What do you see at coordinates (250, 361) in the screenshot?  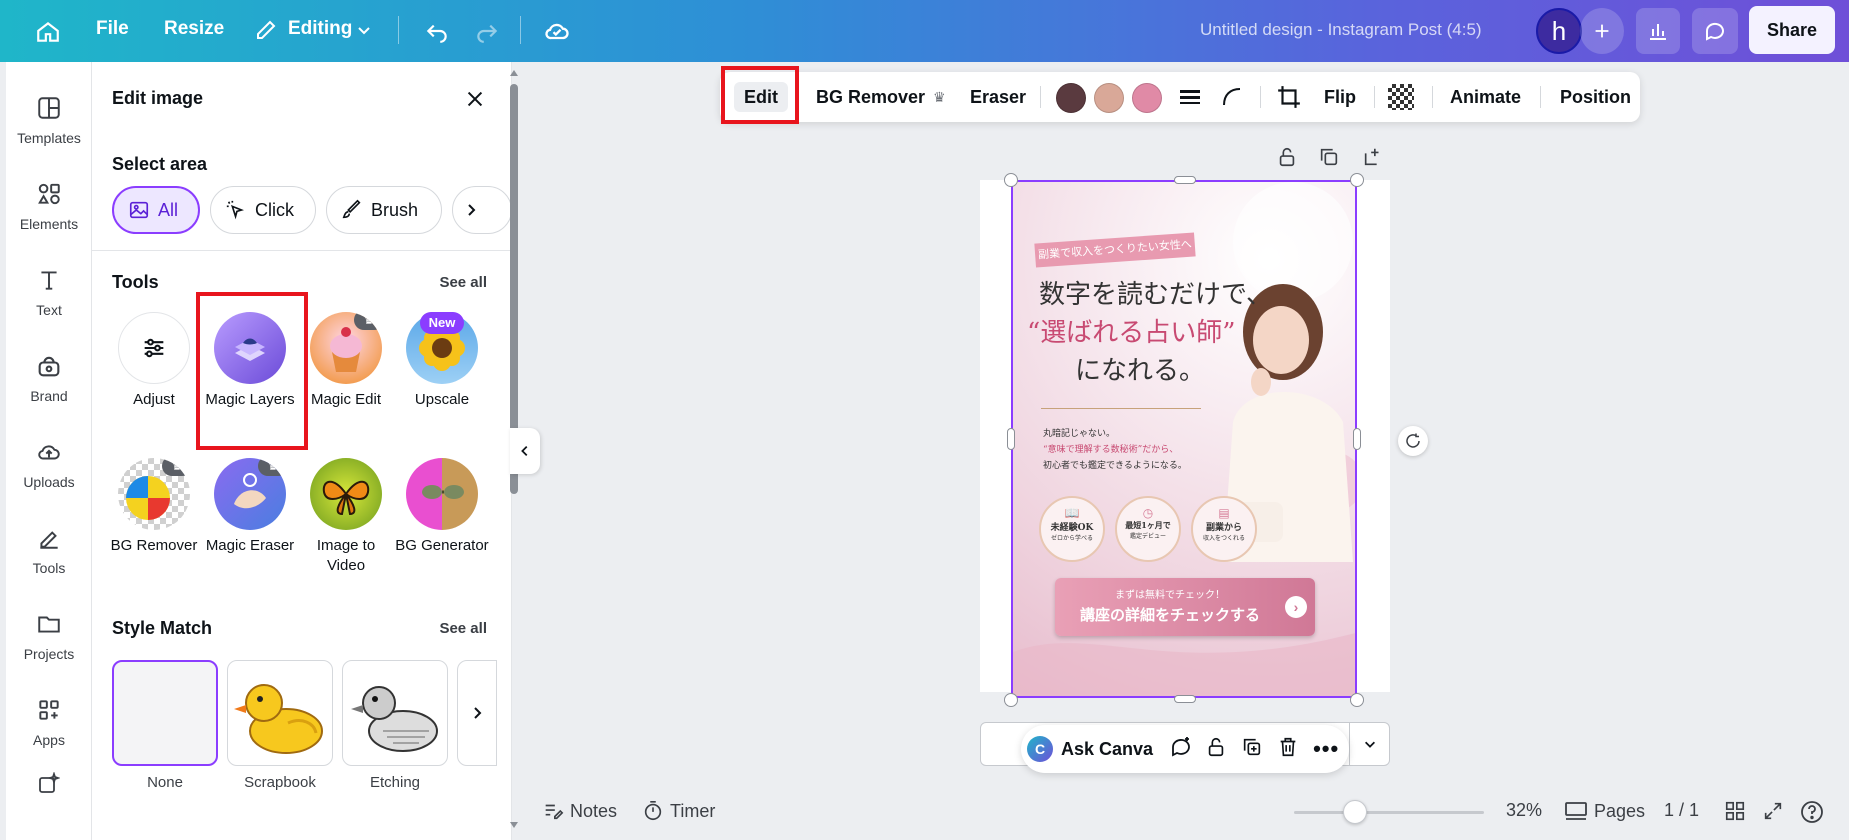 I see `tool-magic-layers: Magic Layers` at bounding box center [250, 361].